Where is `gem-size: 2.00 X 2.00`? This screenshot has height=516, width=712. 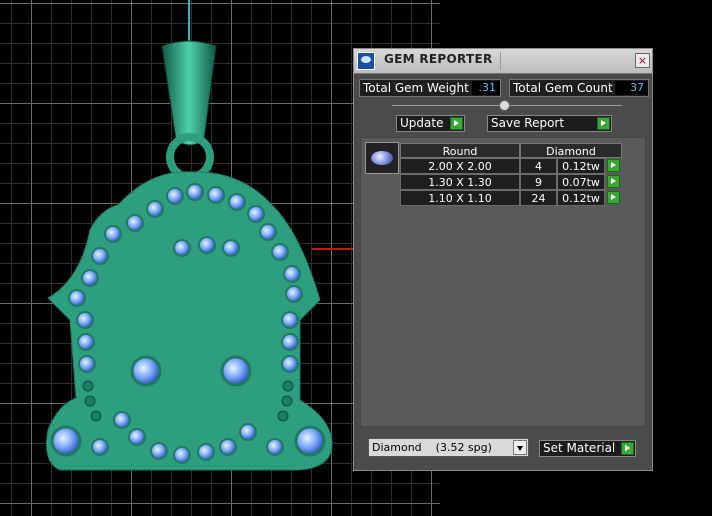
gem-size: 2.00 X 2.00 is located at coordinates (460, 166).